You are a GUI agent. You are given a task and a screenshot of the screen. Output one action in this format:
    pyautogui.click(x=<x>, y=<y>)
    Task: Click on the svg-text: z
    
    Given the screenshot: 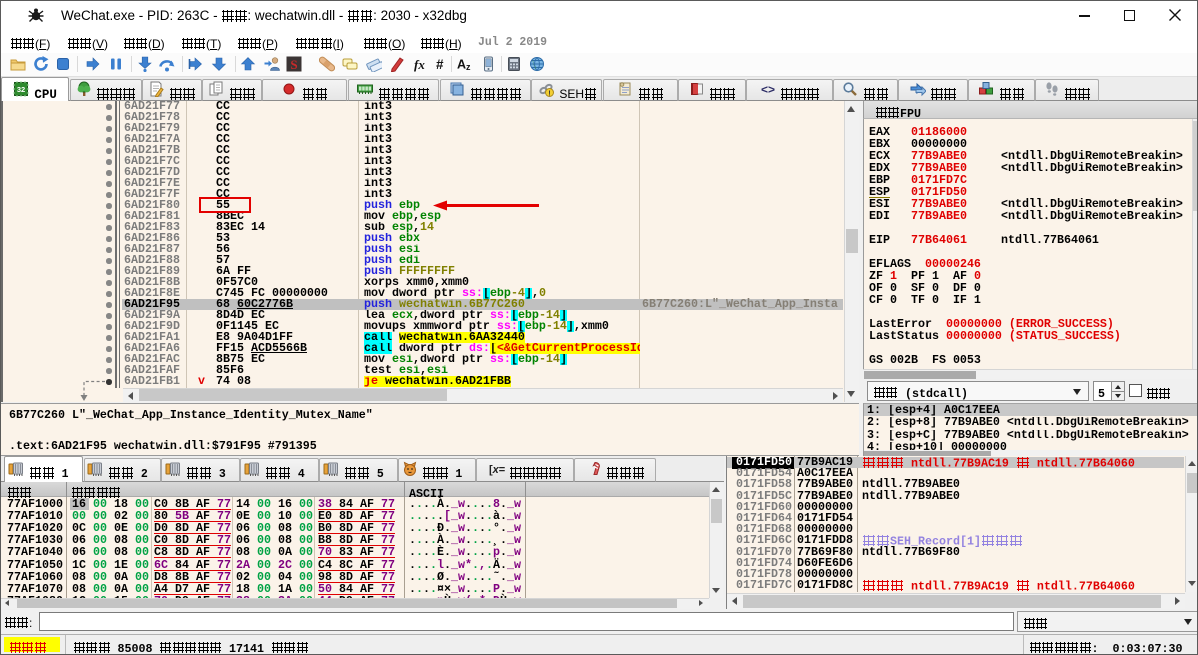 What is the action you would take?
    pyautogui.click(x=468, y=67)
    